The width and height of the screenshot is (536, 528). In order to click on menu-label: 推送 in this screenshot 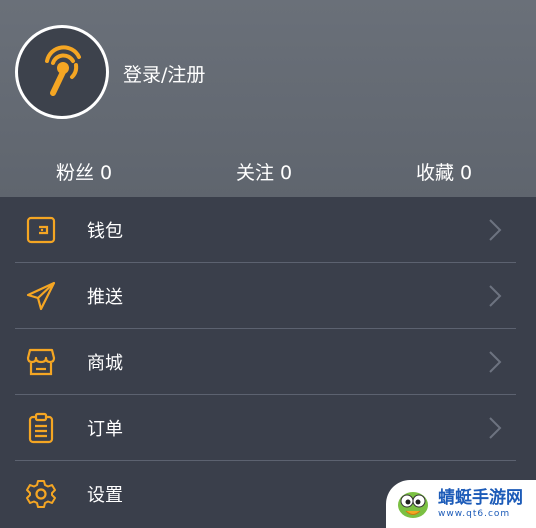, I will do `click(105, 297)`.